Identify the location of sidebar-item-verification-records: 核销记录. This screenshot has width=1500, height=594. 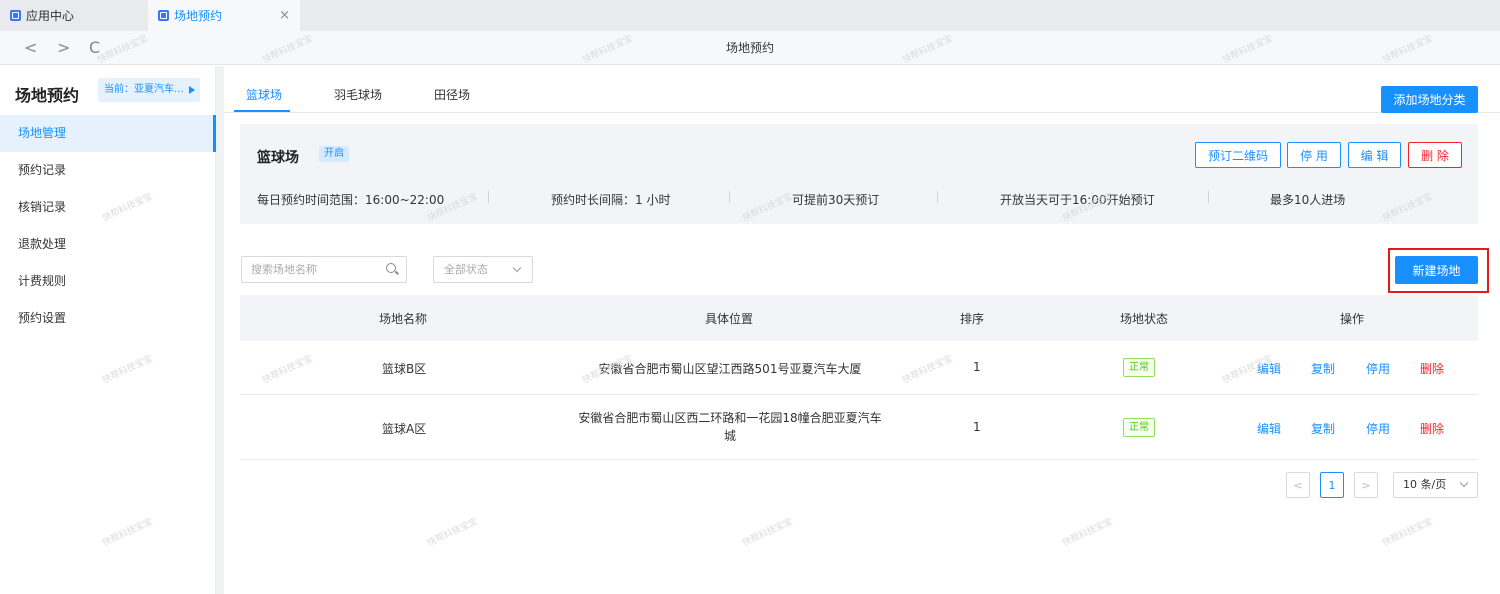
(108, 207).